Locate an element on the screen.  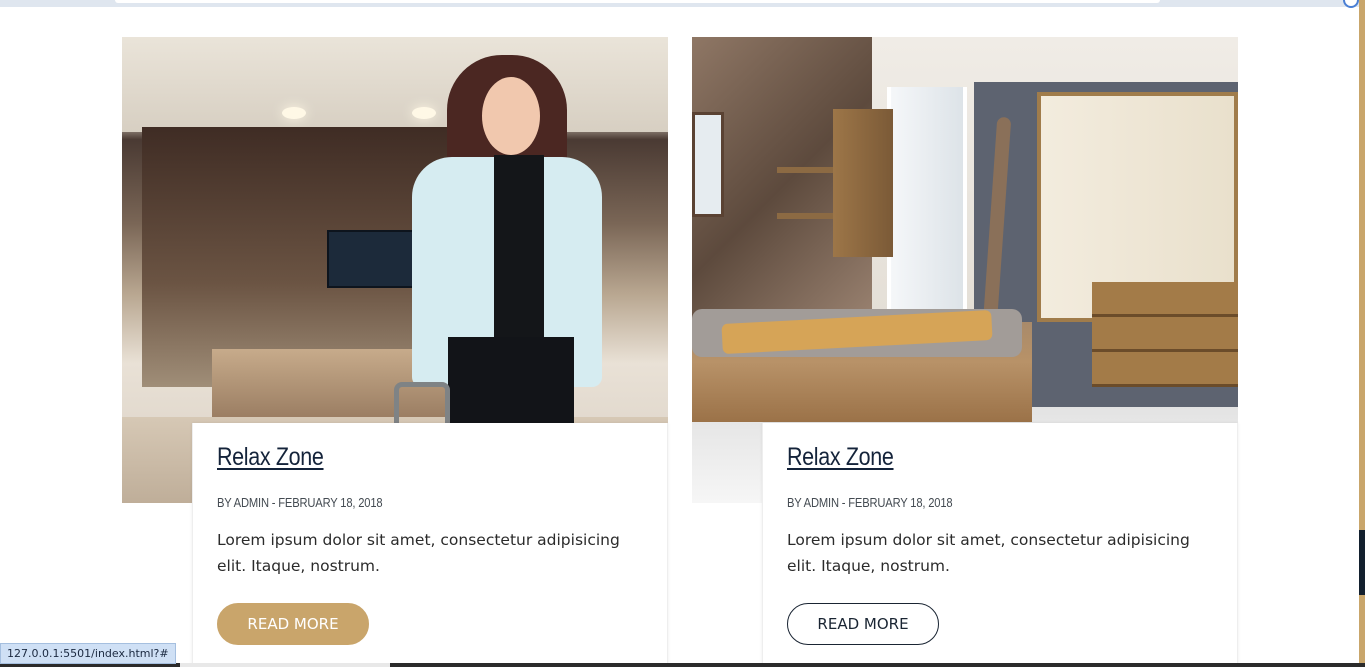
browser-top-bar is located at coordinates (682, 4).